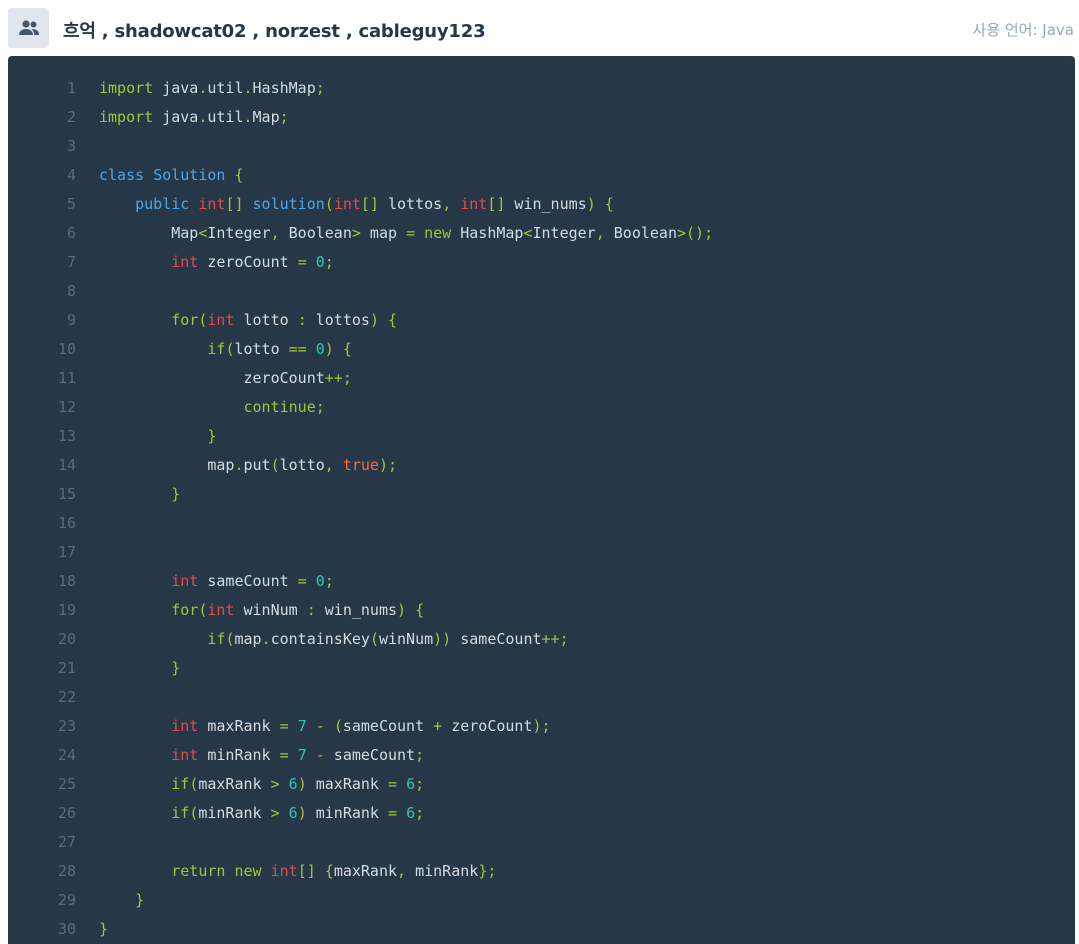 This screenshot has width=1079, height=944. What do you see at coordinates (284, 320) in the screenshot?
I see `code-text: for(int lotto : lottos) {` at bounding box center [284, 320].